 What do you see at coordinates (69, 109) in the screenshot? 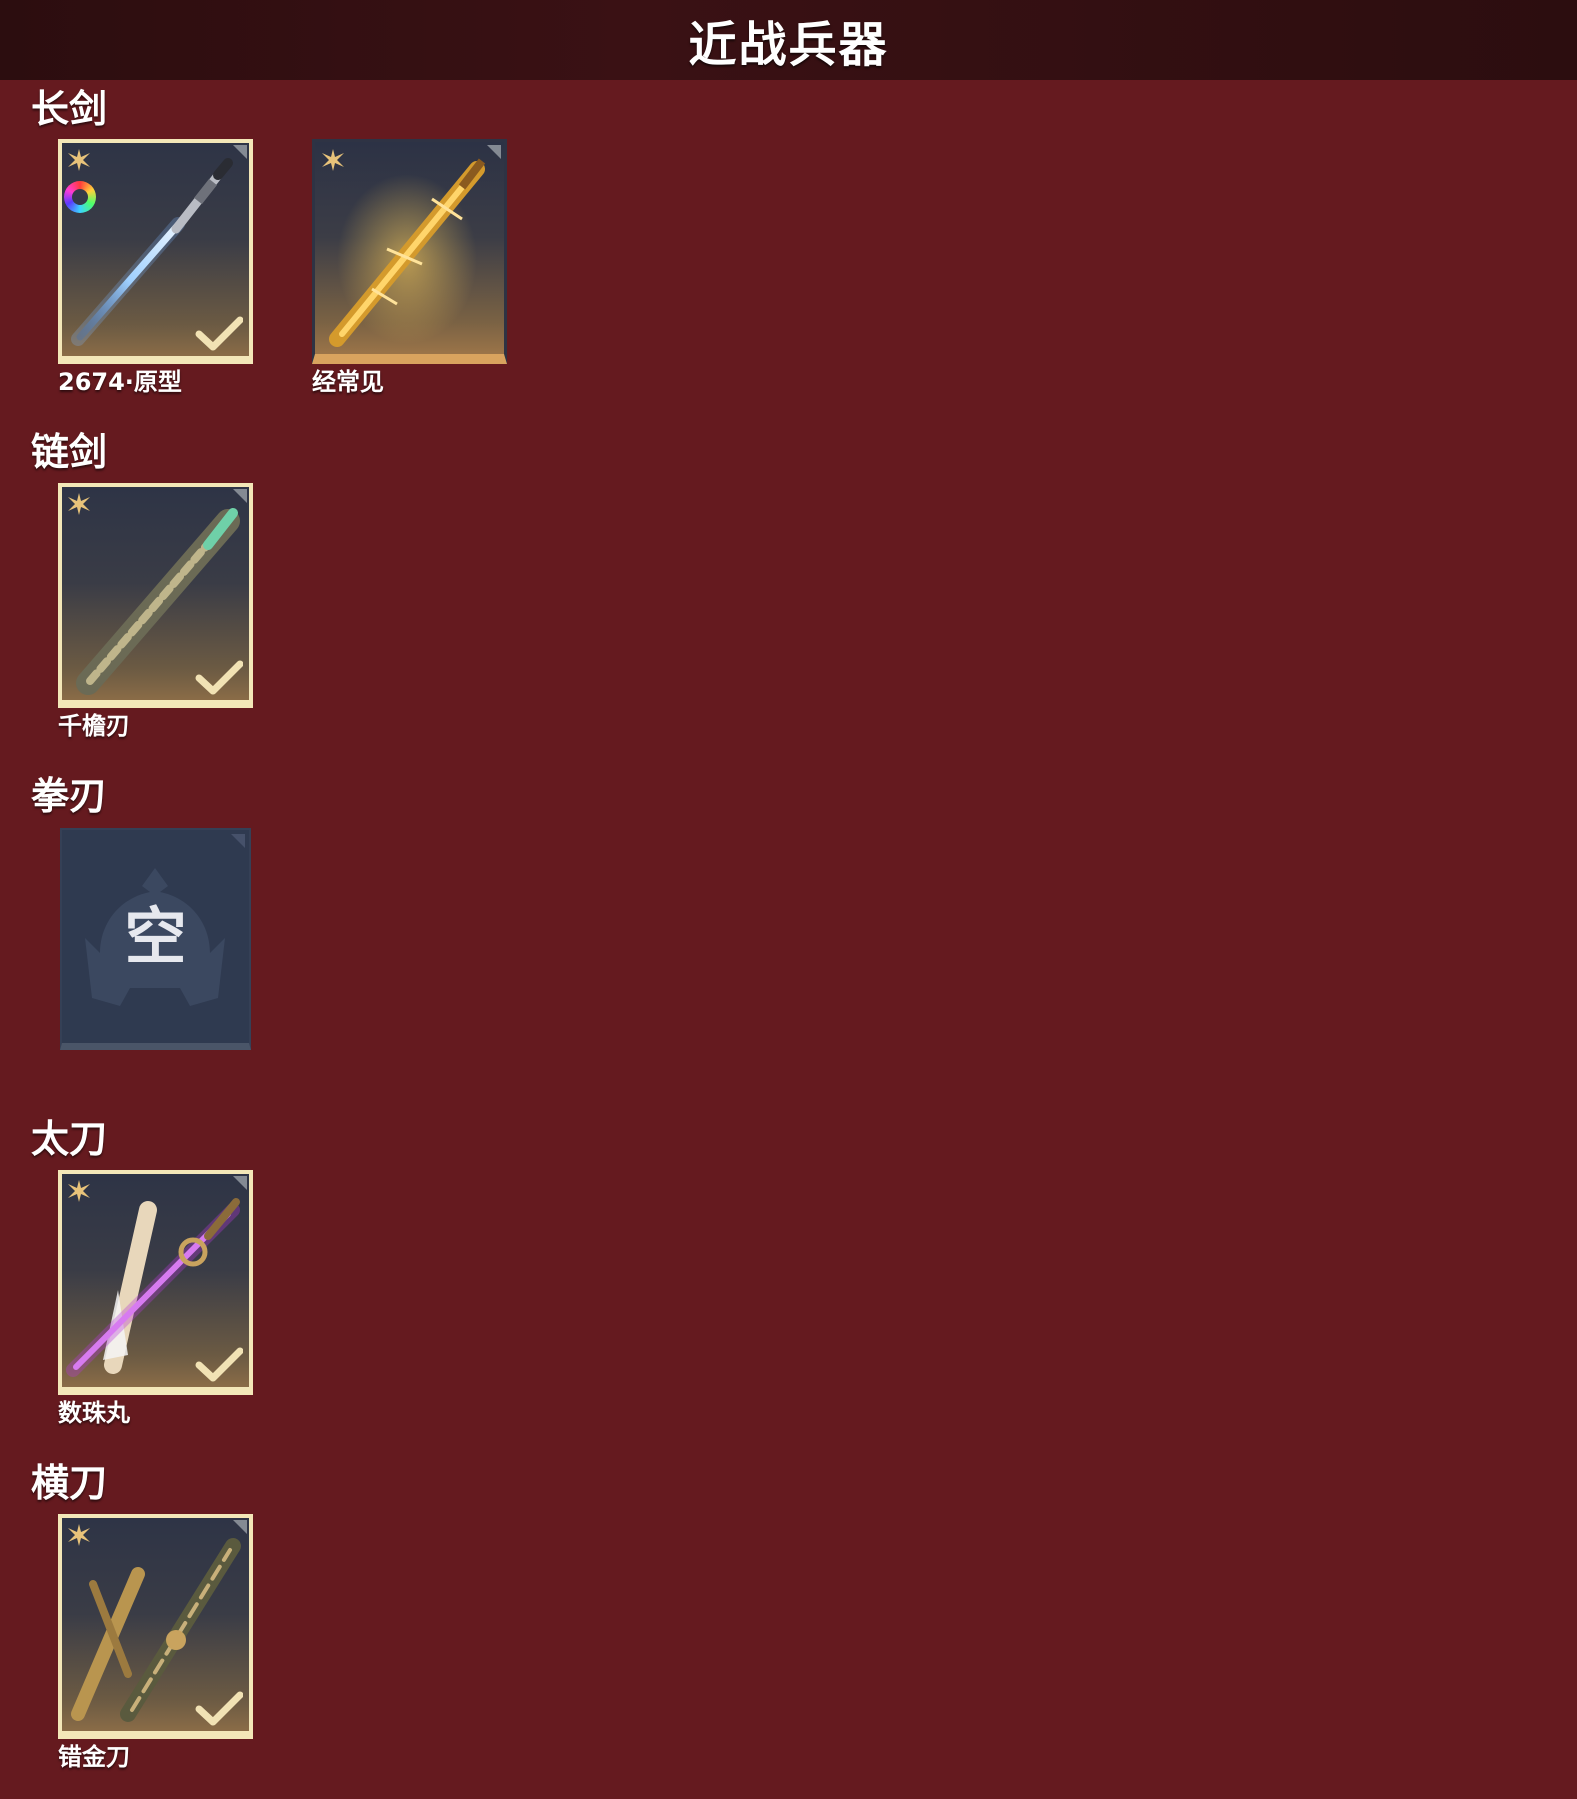
I see `section-title-longsword: 长剑` at bounding box center [69, 109].